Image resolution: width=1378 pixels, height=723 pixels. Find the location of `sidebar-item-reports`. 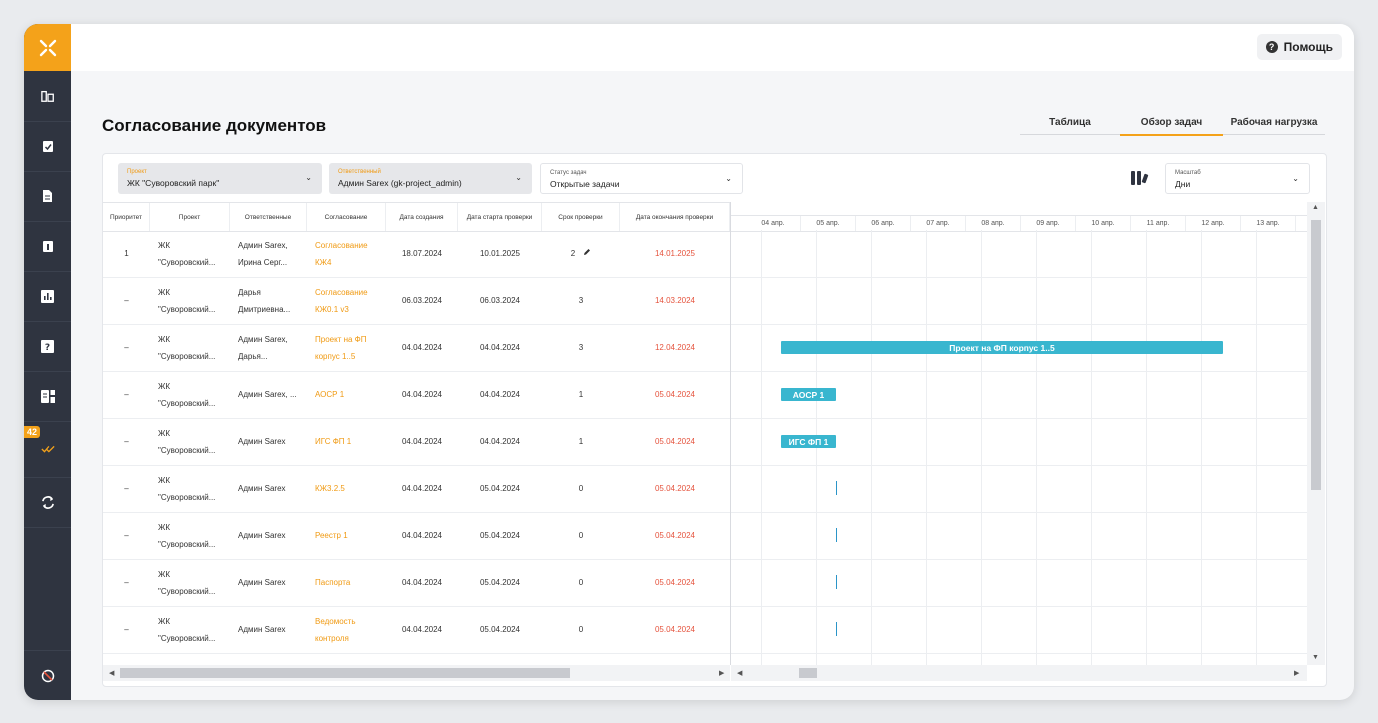

sidebar-item-reports is located at coordinates (47, 296).